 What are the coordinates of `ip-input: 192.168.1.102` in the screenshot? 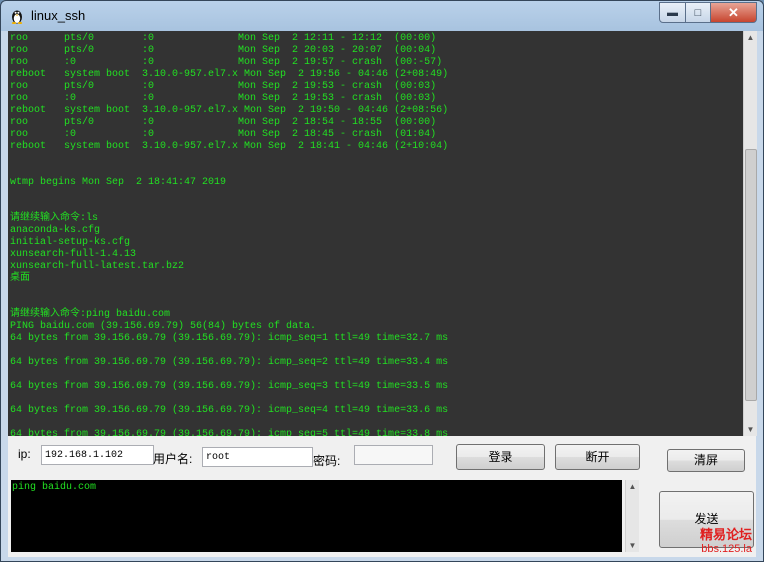 It's located at (97, 455).